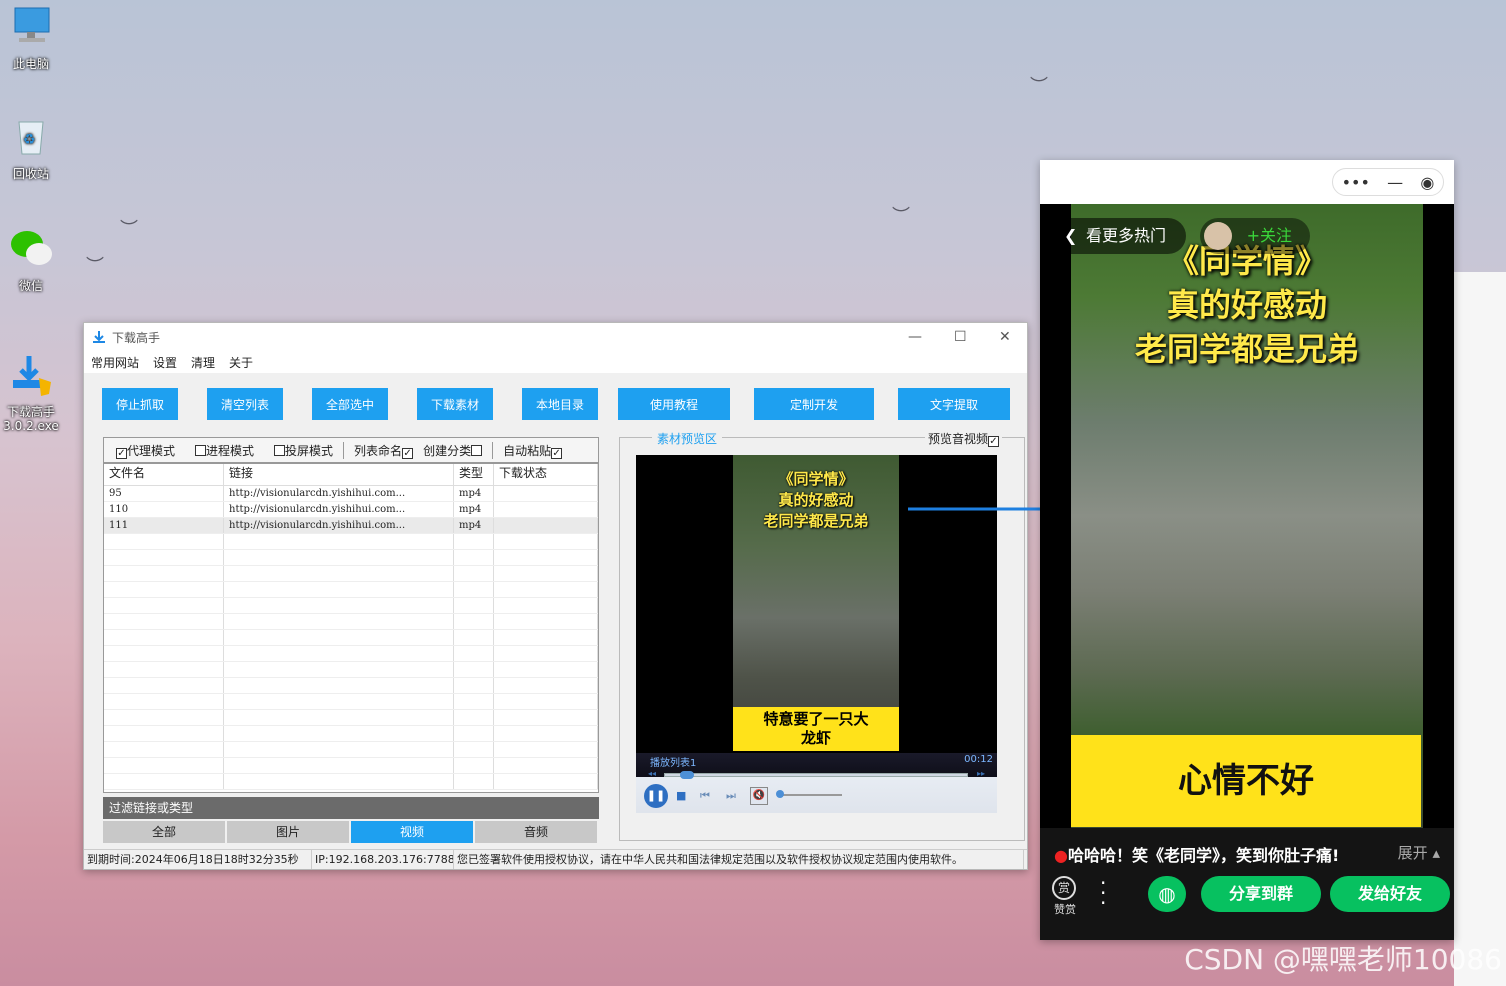 The image size is (1506, 986). Describe the element at coordinates (1126, 235) in the screenshot. I see `more-hot-label: 看更多热门` at that location.